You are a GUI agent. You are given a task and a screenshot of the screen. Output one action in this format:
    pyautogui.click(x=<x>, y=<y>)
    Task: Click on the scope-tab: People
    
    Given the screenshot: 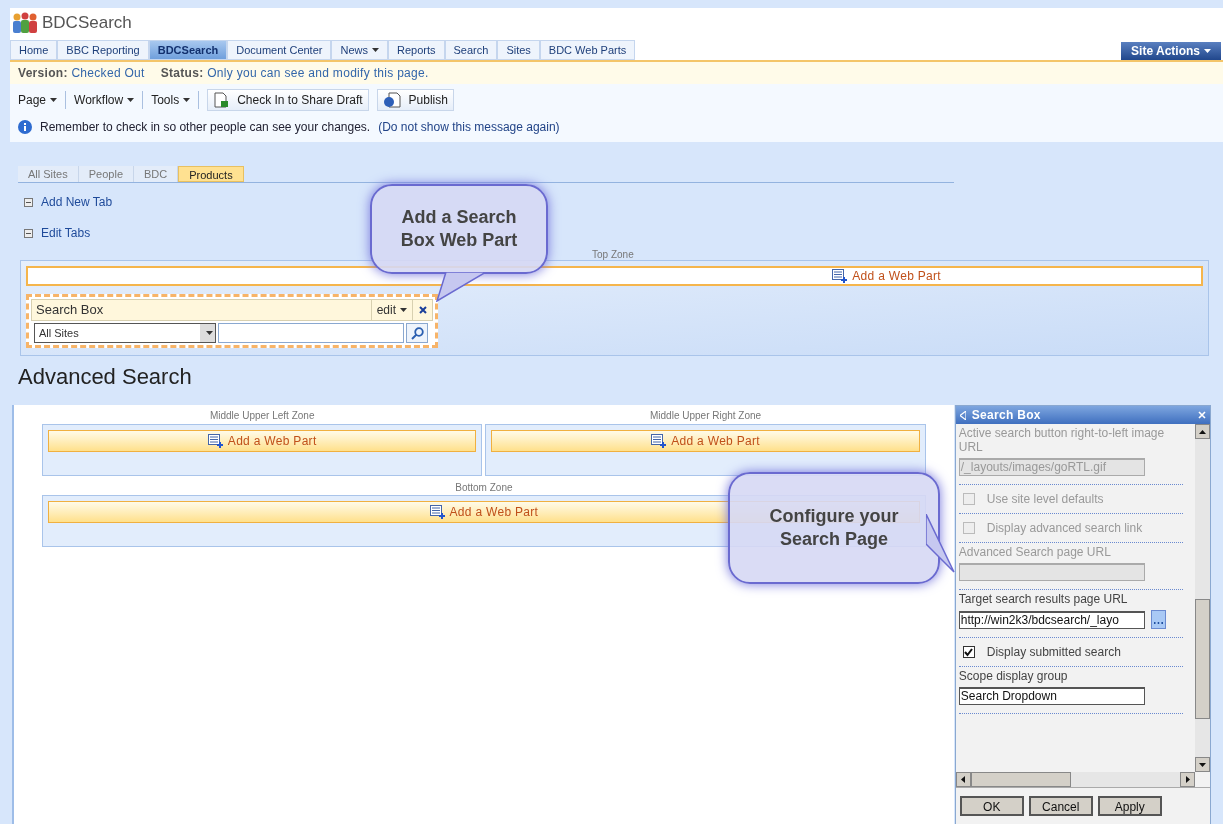 What is the action you would take?
    pyautogui.click(x=106, y=174)
    